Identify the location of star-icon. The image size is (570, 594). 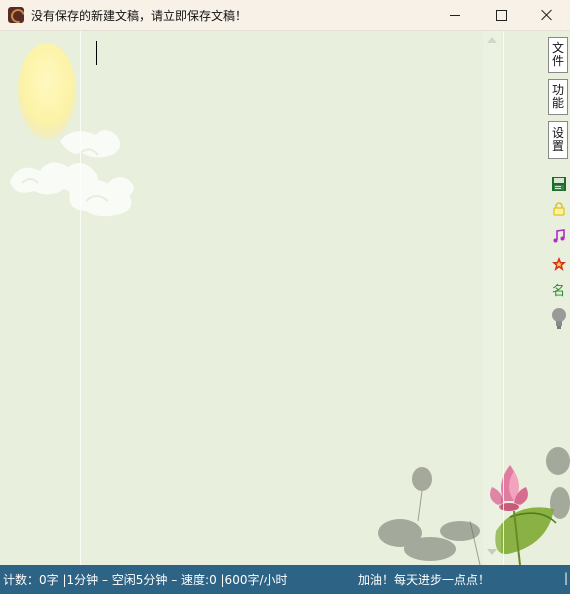
(559, 264).